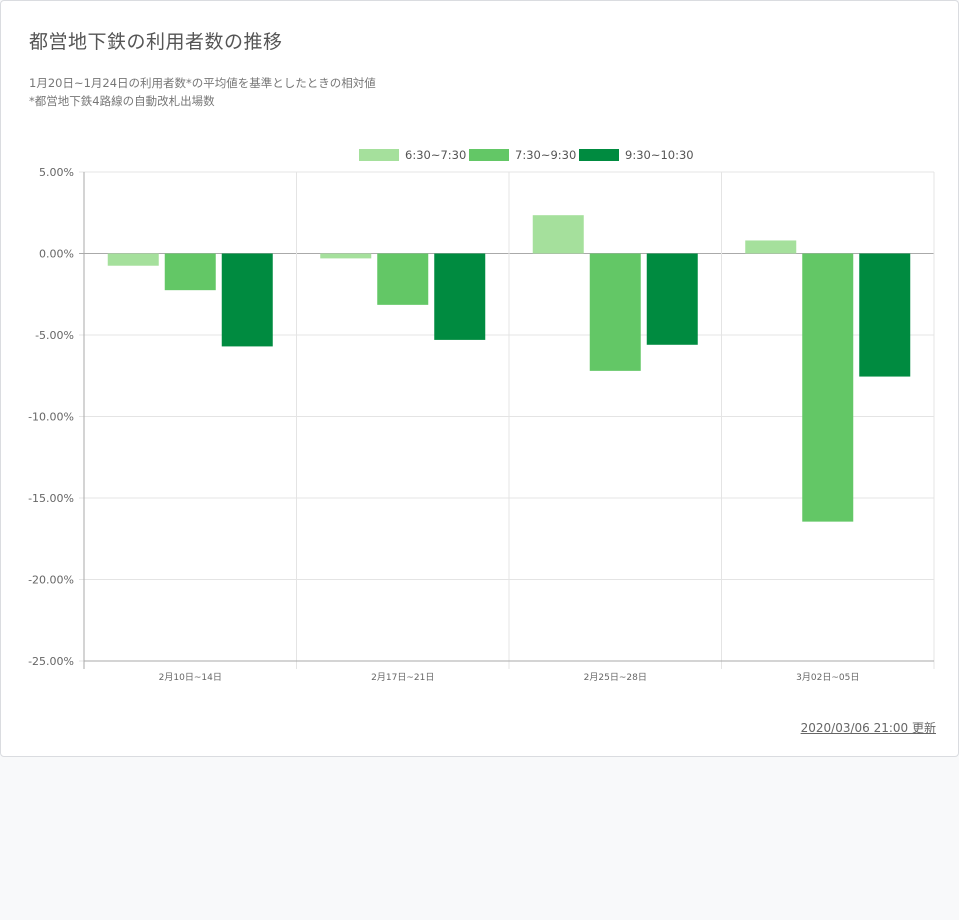 The width and height of the screenshot is (959, 920). I want to click on x-tick-label: 3月02日~05日, so click(827, 677).